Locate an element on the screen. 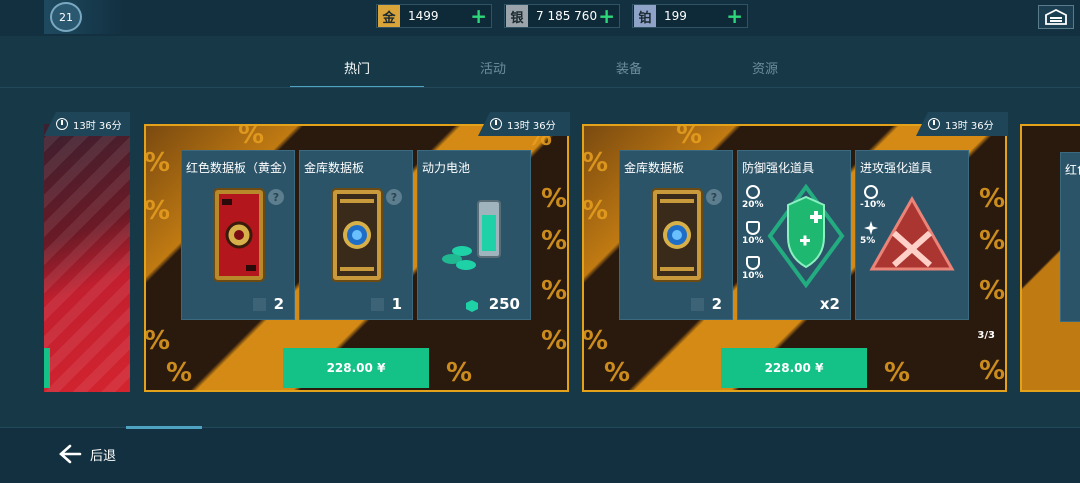 The width and height of the screenshot is (1080, 483). gold-value: 1499 is located at coordinates (423, 16).